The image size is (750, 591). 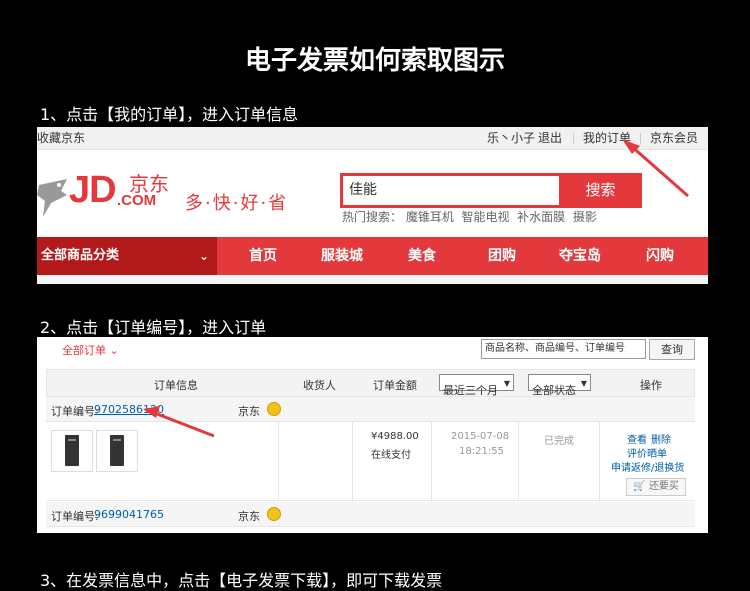 What do you see at coordinates (179, 422) in the screenshot?
I see `arrow-to-order-number` at bounding box center [179, 422].